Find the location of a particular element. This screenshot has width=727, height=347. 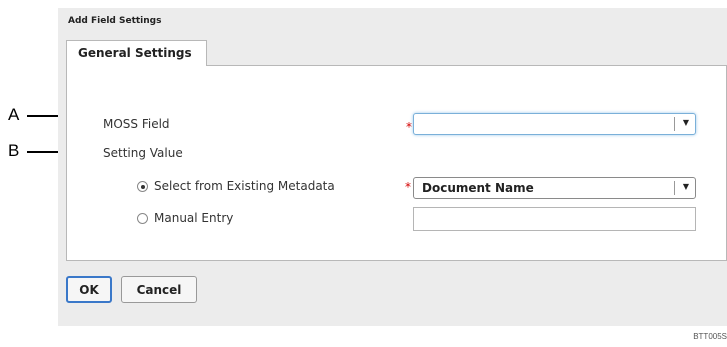

existing-metadata-select: Document Name ▼ is located at coordinates (554, 188).